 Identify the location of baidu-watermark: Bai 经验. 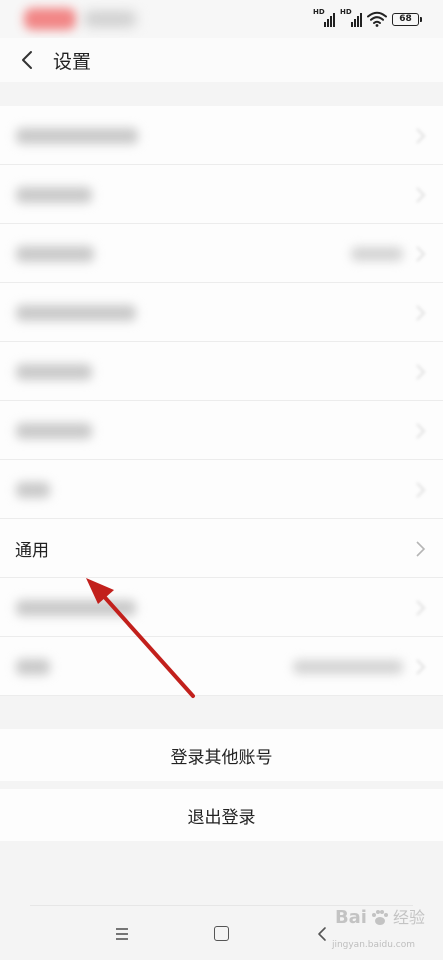
(379, 917).